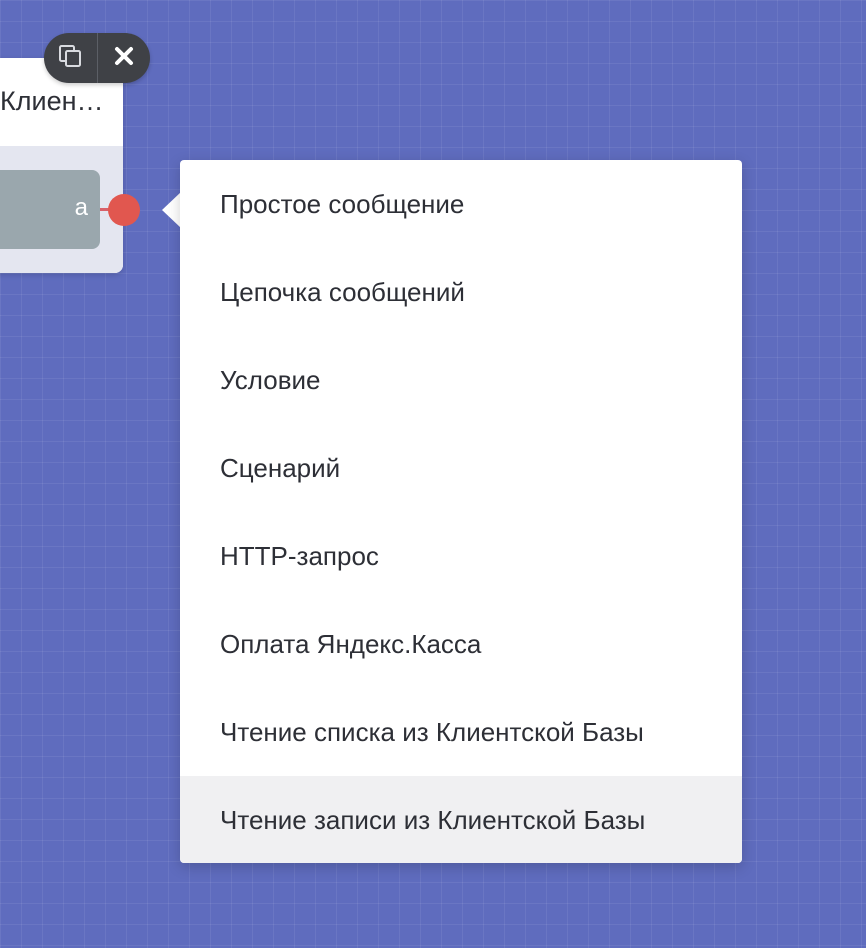 Image resolution: width=866 pixels, height=948 pixels. I want to click on menu-item-http-request: HTTP-запрос, so click(461, 556).